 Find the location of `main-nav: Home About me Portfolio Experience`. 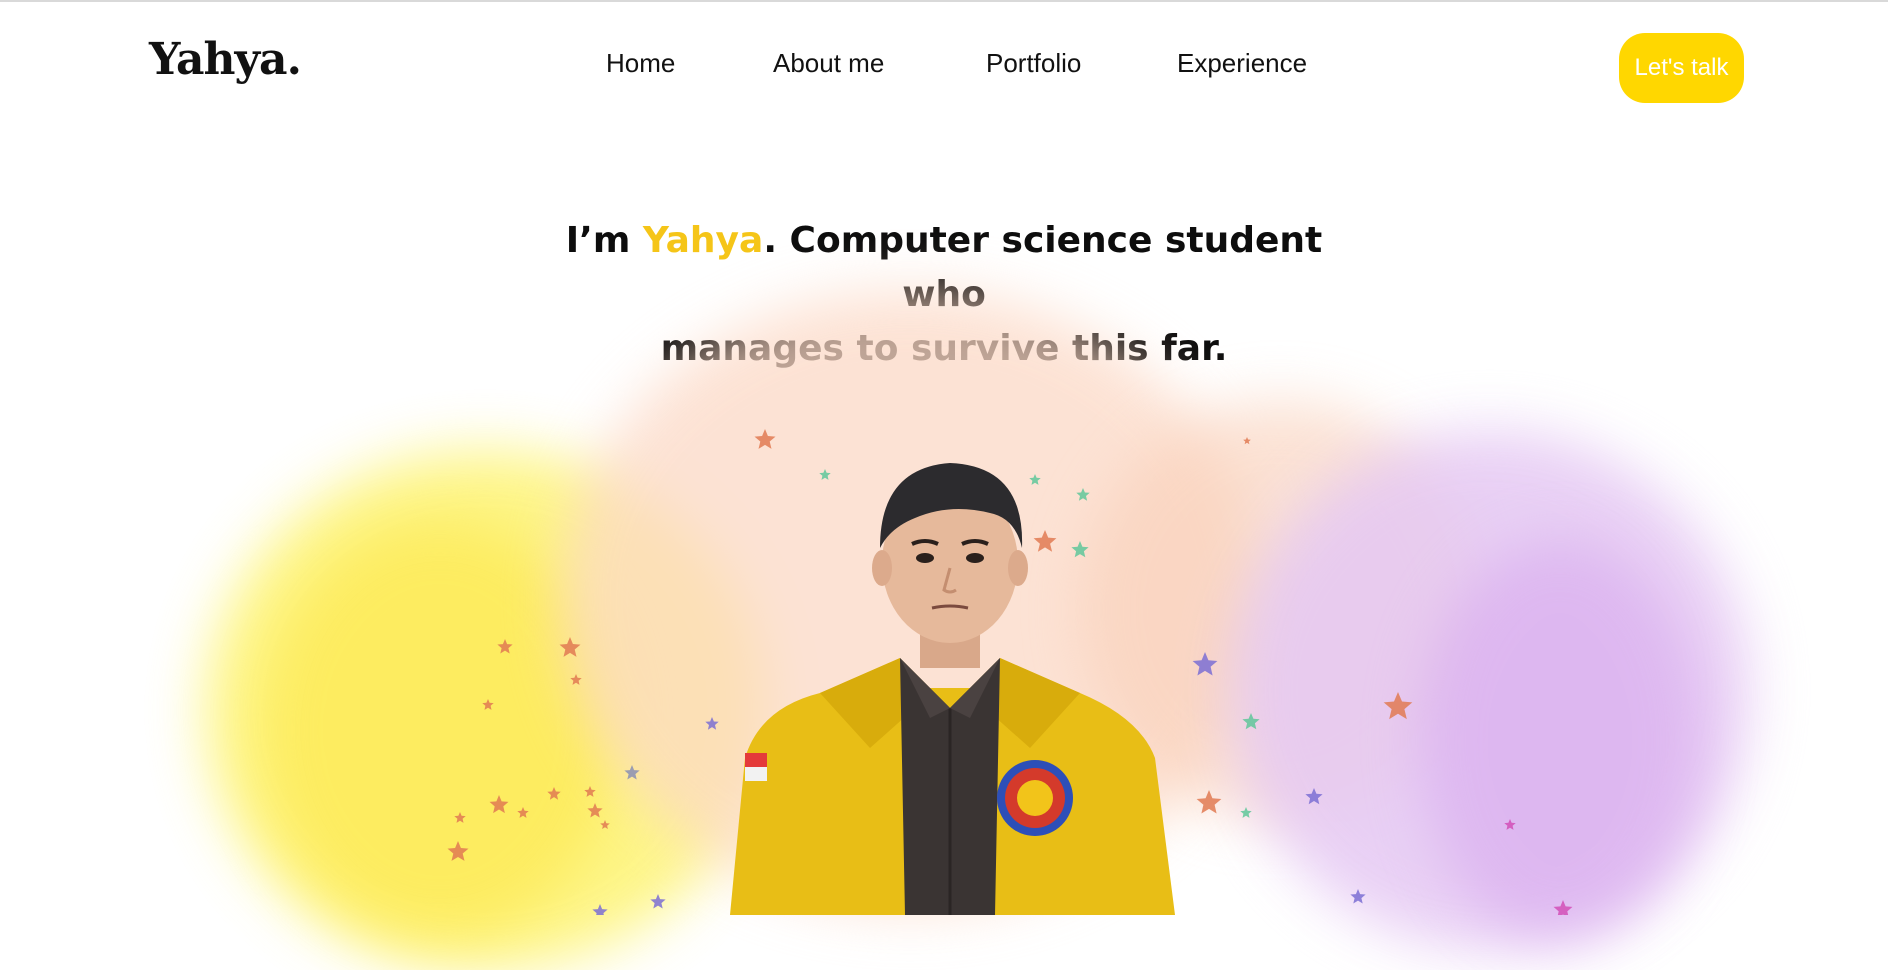

main-nav: Home About me Portfolio Experience is located at coordinates (944, 68).